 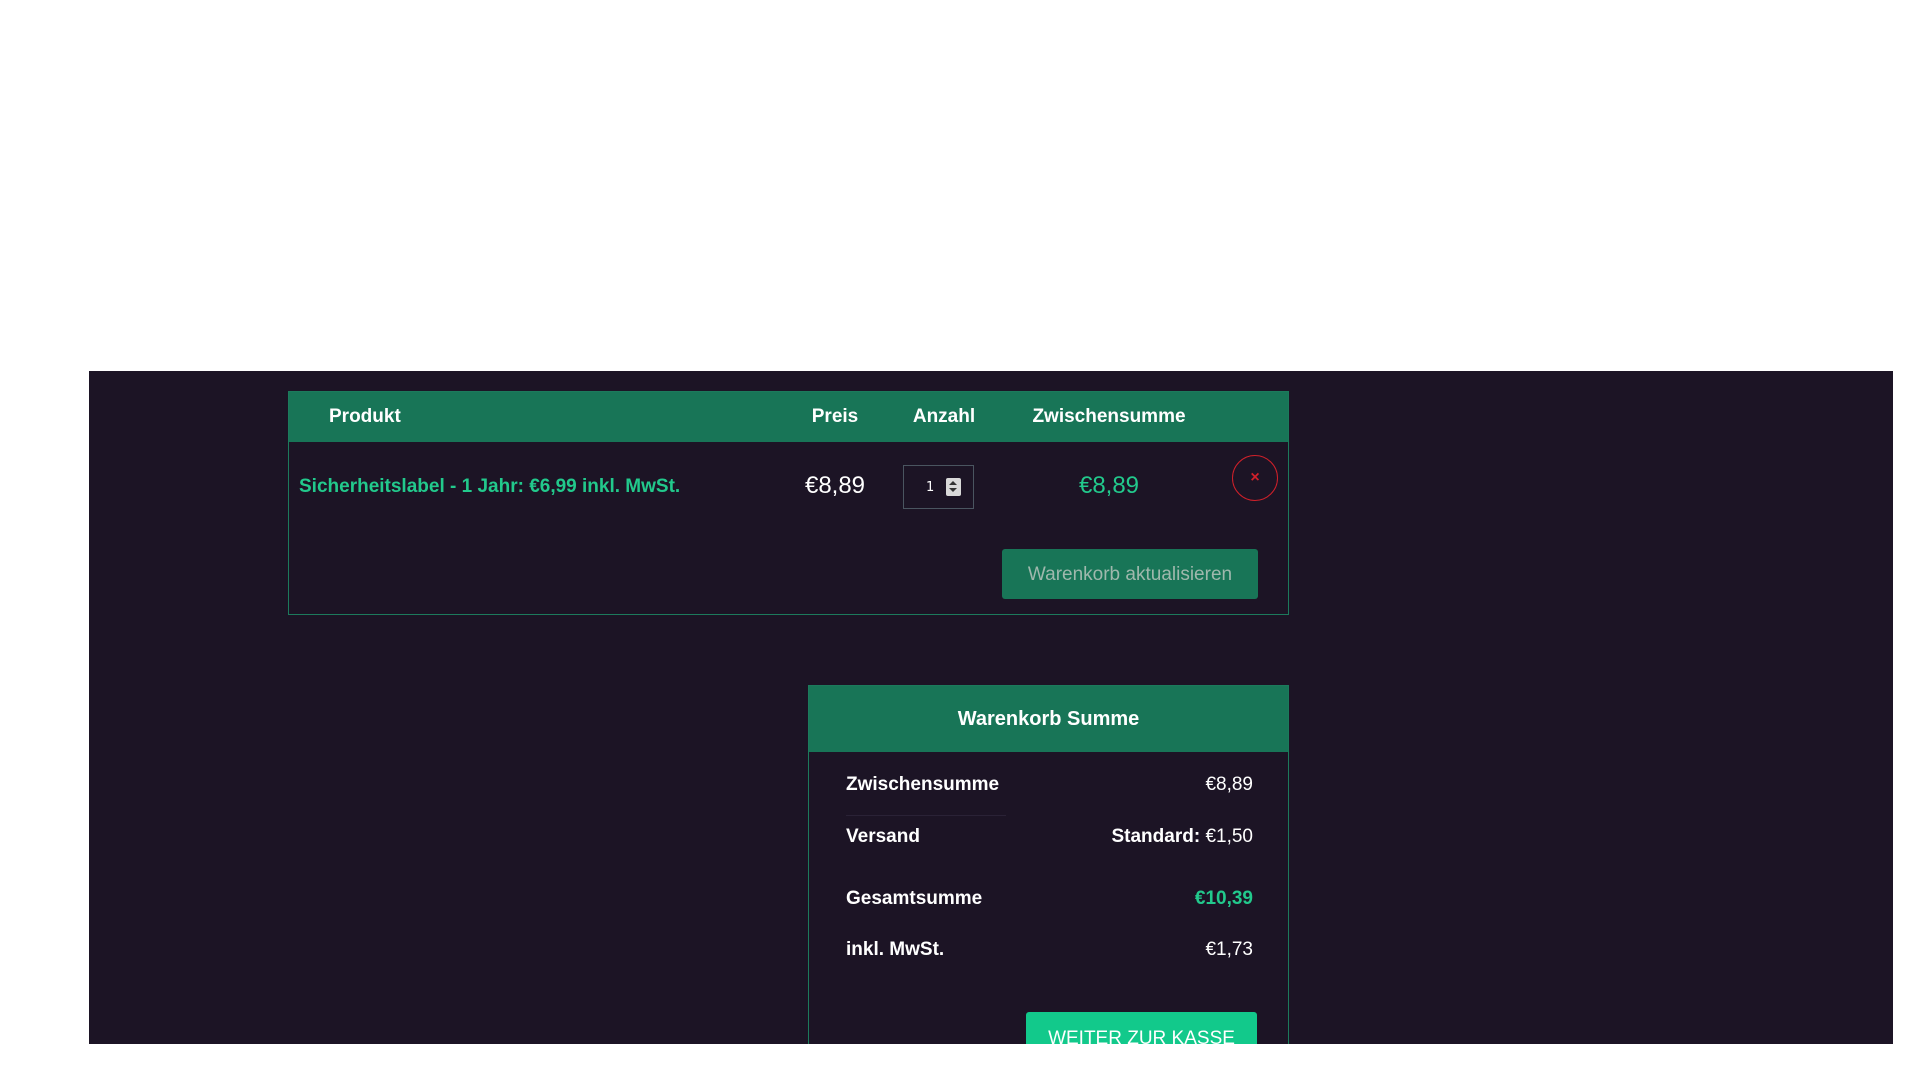 I want to click on product-subtotal-value: €8,89, so click(x=1109, y=485).